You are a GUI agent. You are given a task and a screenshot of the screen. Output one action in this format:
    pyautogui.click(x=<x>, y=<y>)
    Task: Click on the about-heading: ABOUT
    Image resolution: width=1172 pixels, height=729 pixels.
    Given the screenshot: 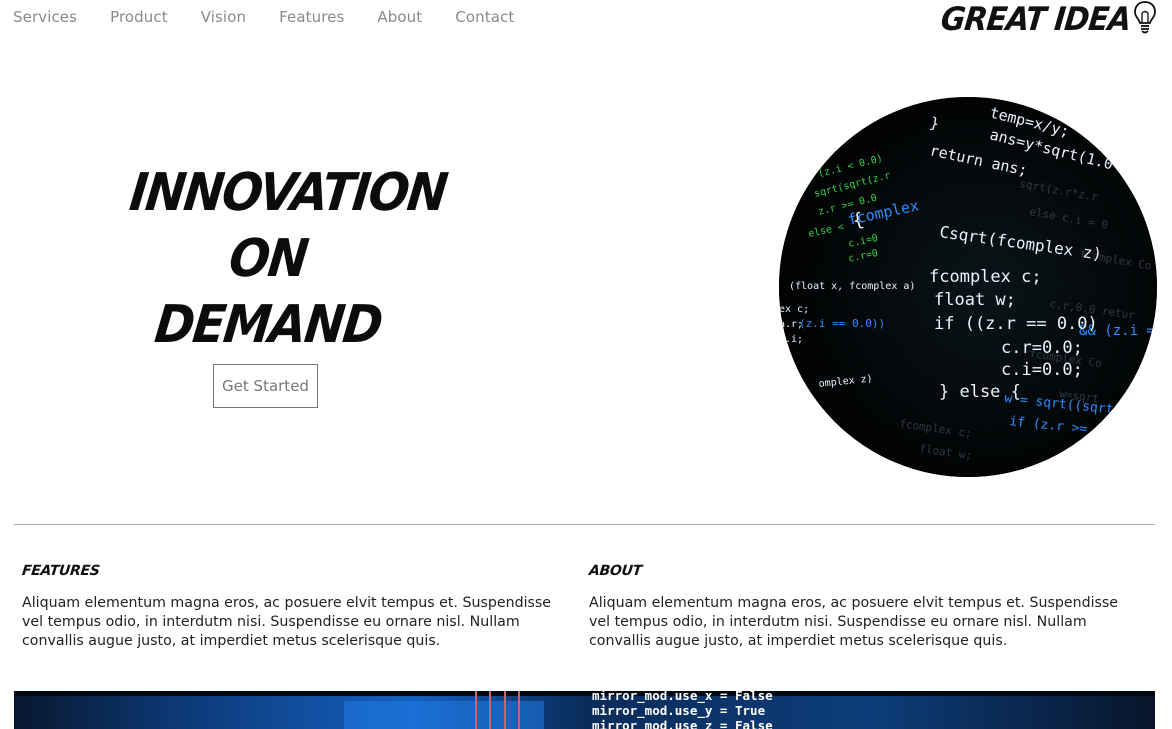 What is the action you would take?
    pyautogui.click(x=615, y=571)
    